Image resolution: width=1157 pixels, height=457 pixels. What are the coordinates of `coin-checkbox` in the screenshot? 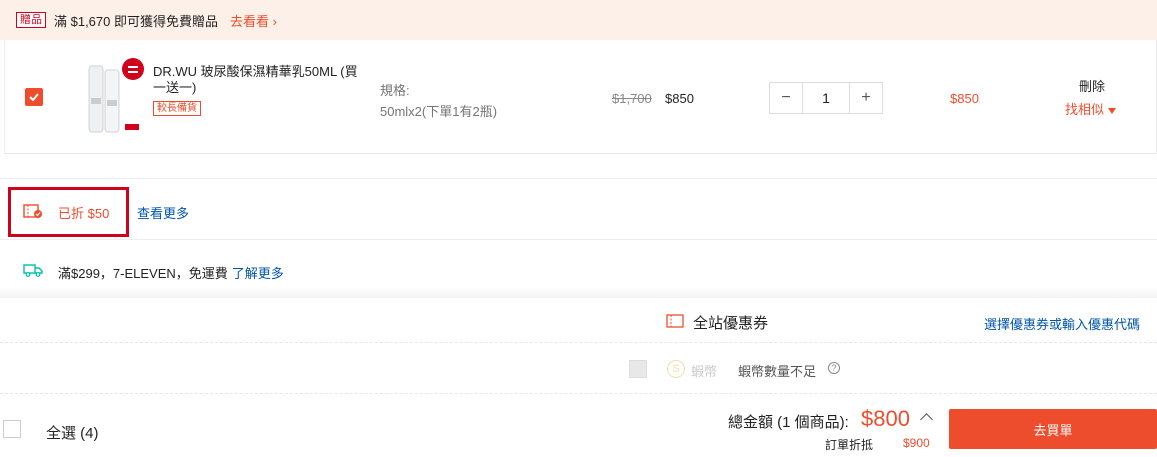 It's located at (638, 369).